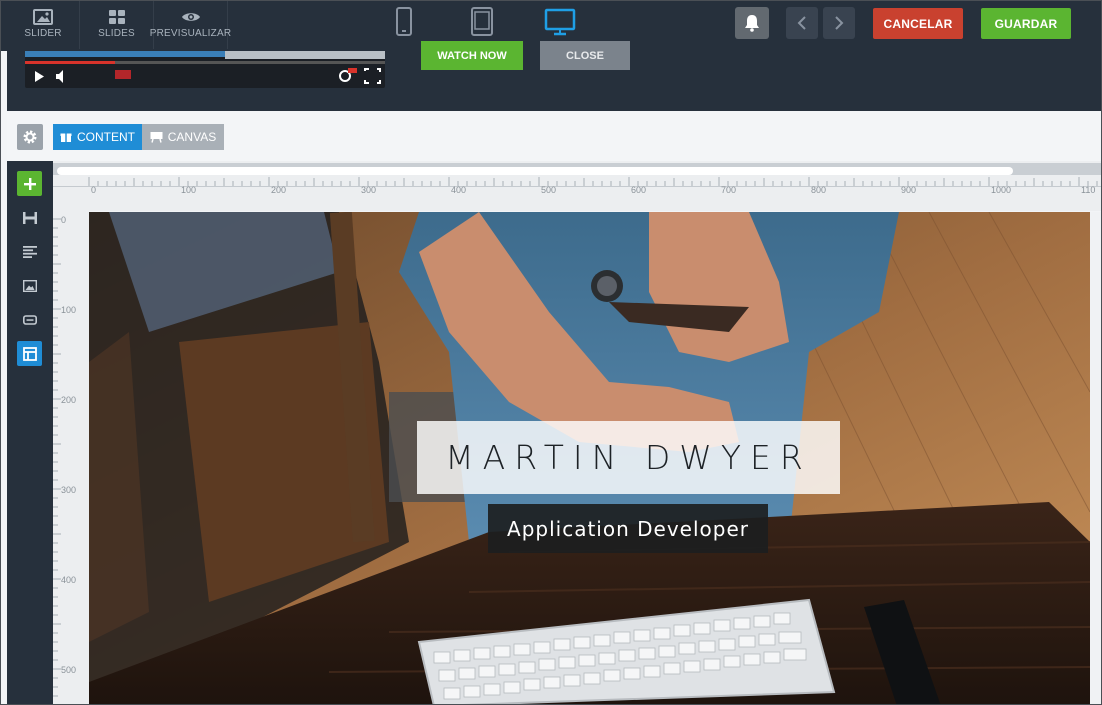 Image resolution: width=1102 pixels, height=705 pixels. I want to click on plus-icon, so click(29, 183).